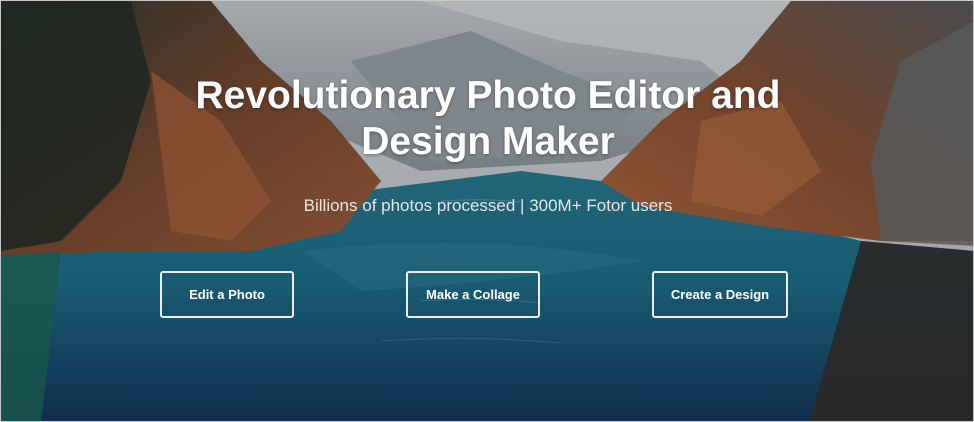  What do you see at coordinates (720, 294) in the screenshot?
I see `create-design-button: Create a Design` at bounding box center [720, 294].